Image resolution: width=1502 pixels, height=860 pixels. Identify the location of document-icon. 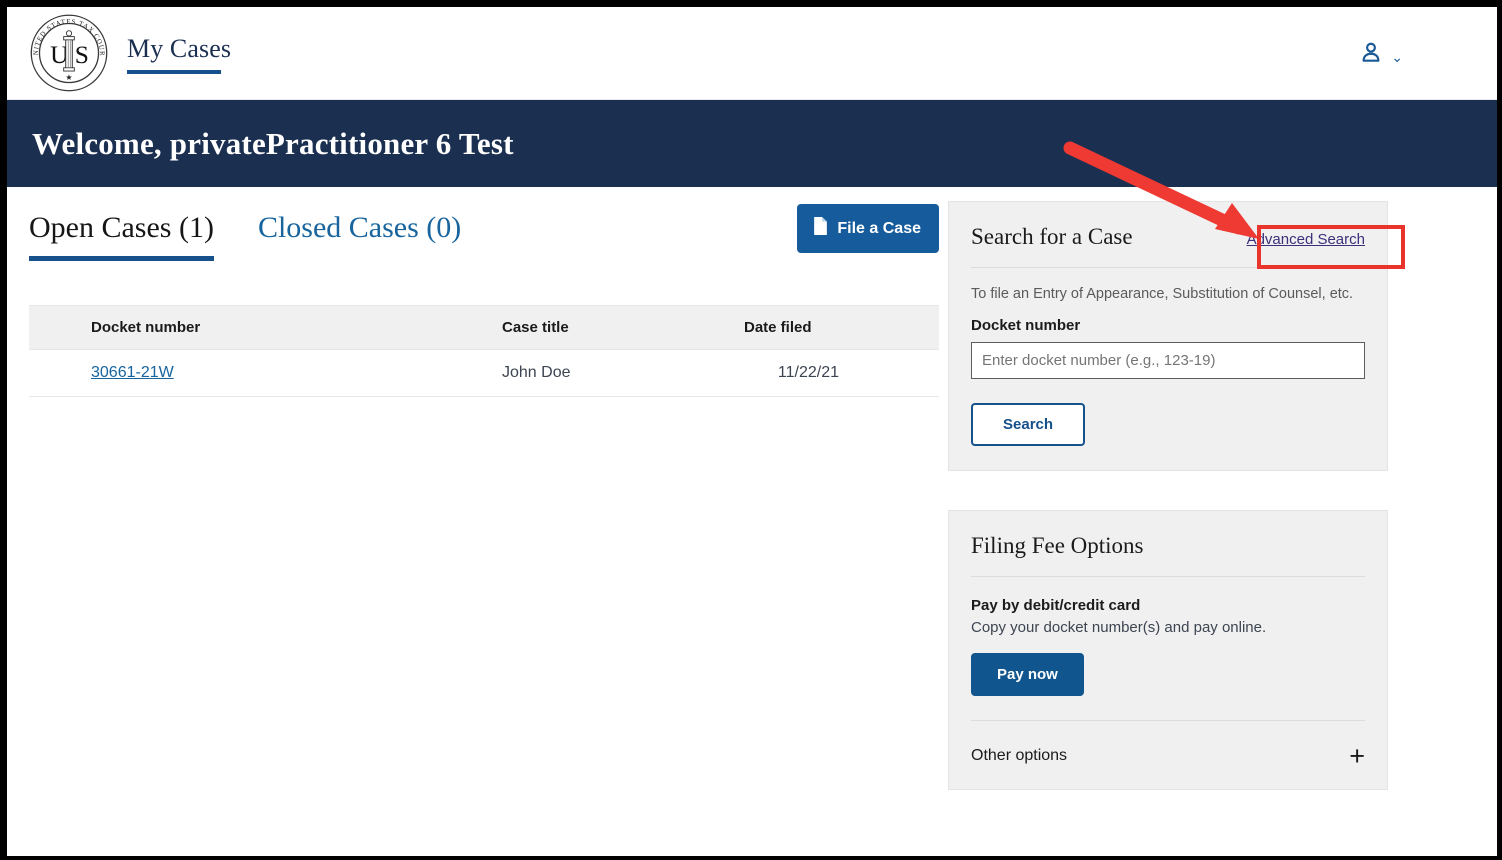
(820, 228).